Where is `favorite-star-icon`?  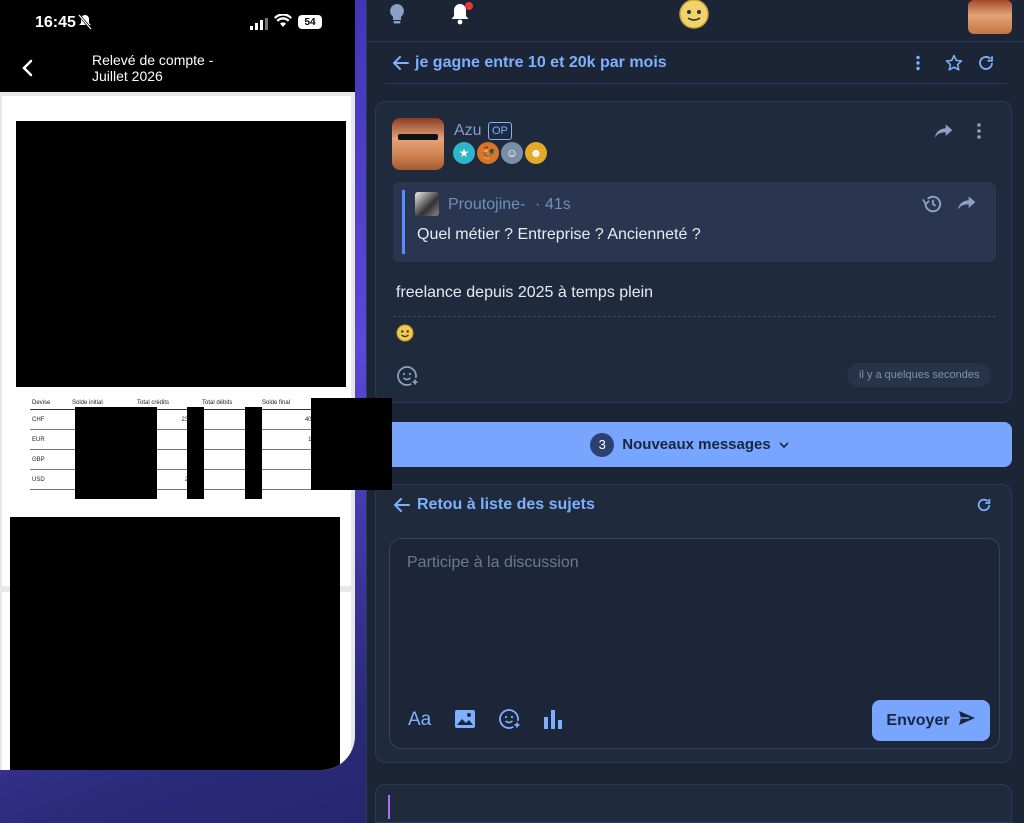 favorite-star-icon is located at coordinates (954, 65).